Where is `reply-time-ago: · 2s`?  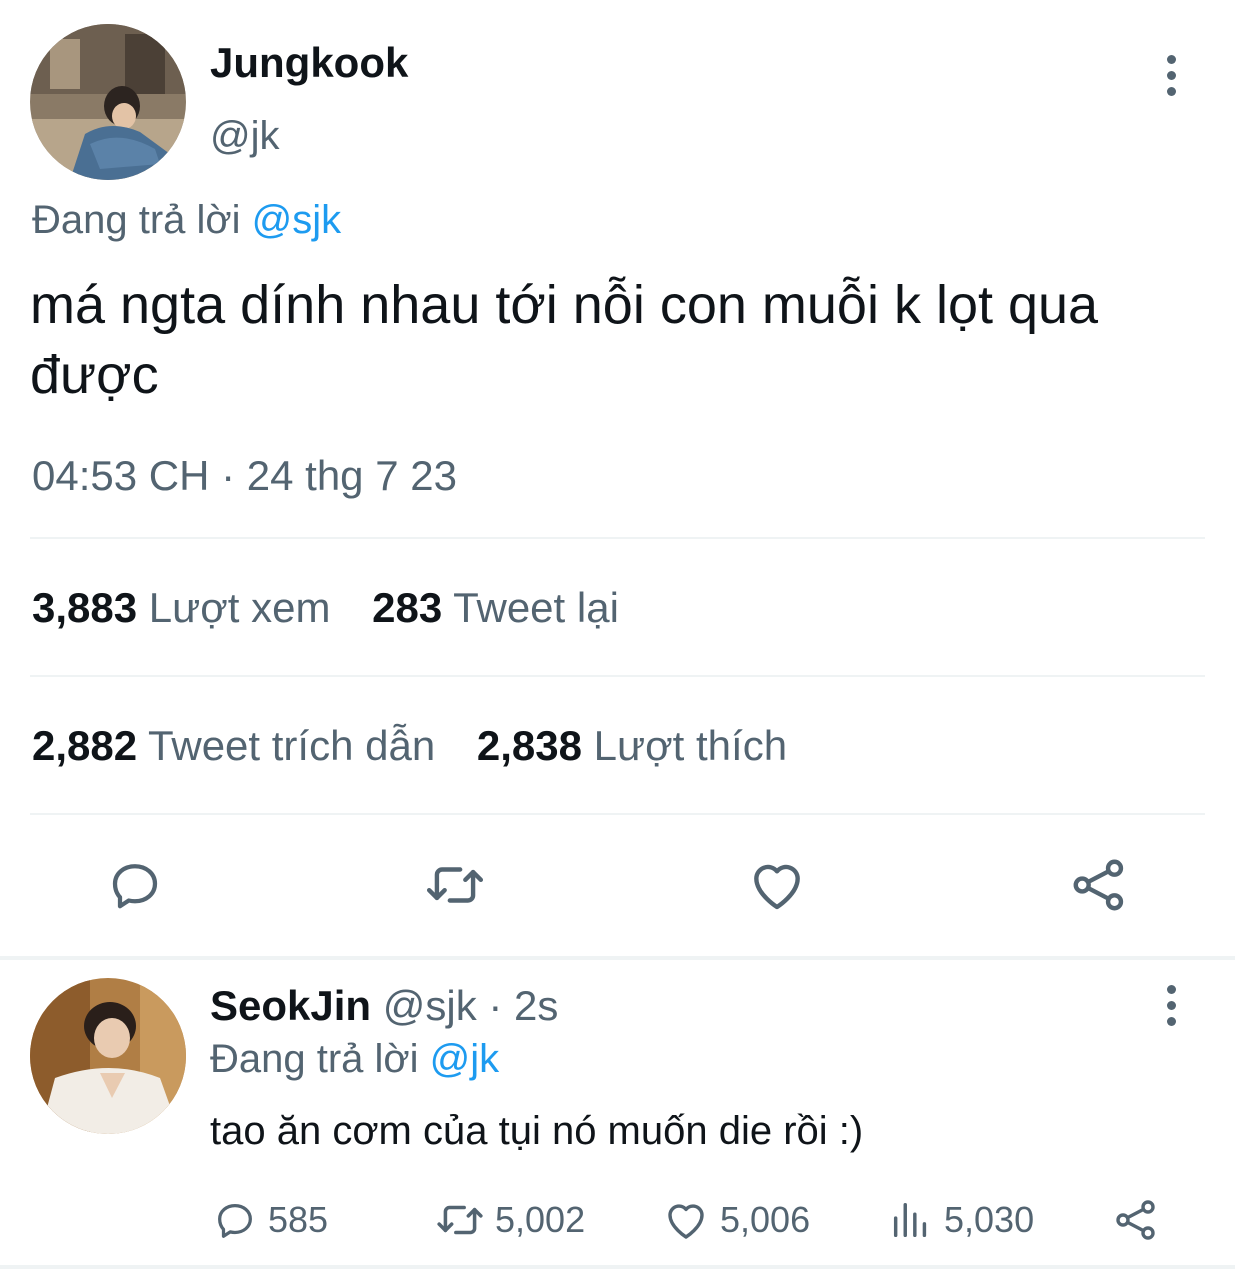
reply-time-ago: · 2s is located at coordinates (523, 1005).